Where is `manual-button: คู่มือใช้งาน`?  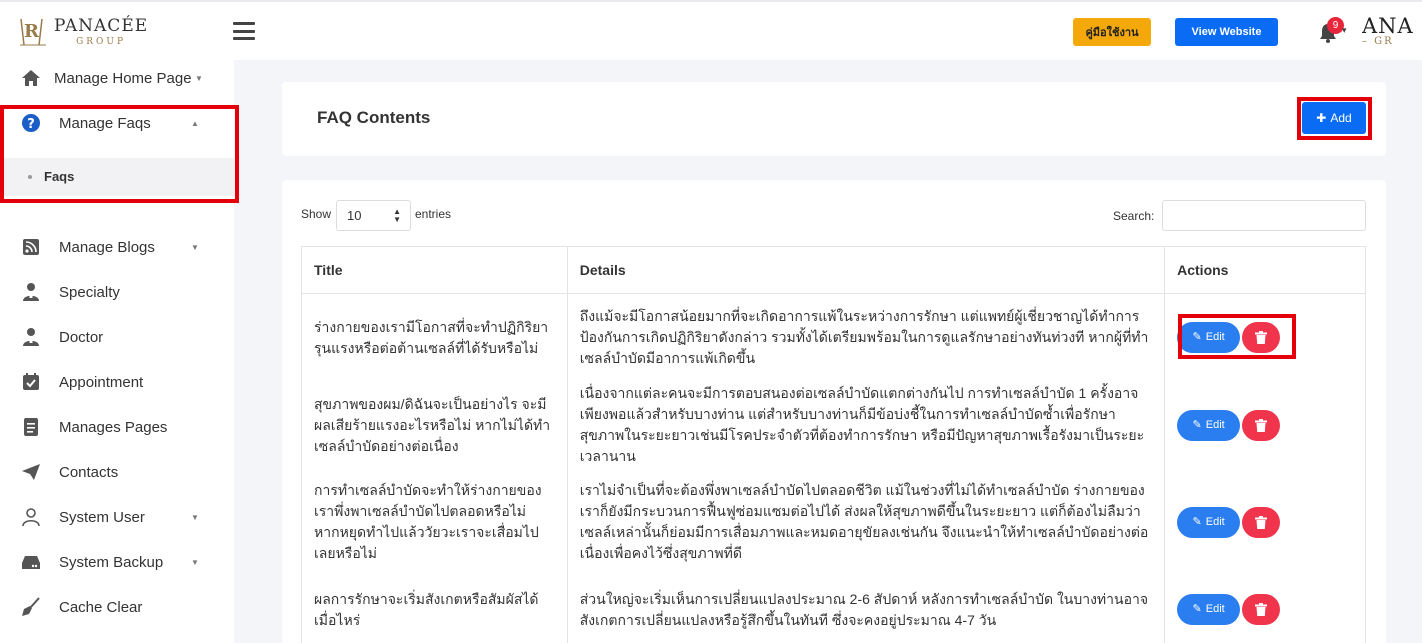 manual-button: คู่มือใช้งาน is located at coordinates (1112, 32).